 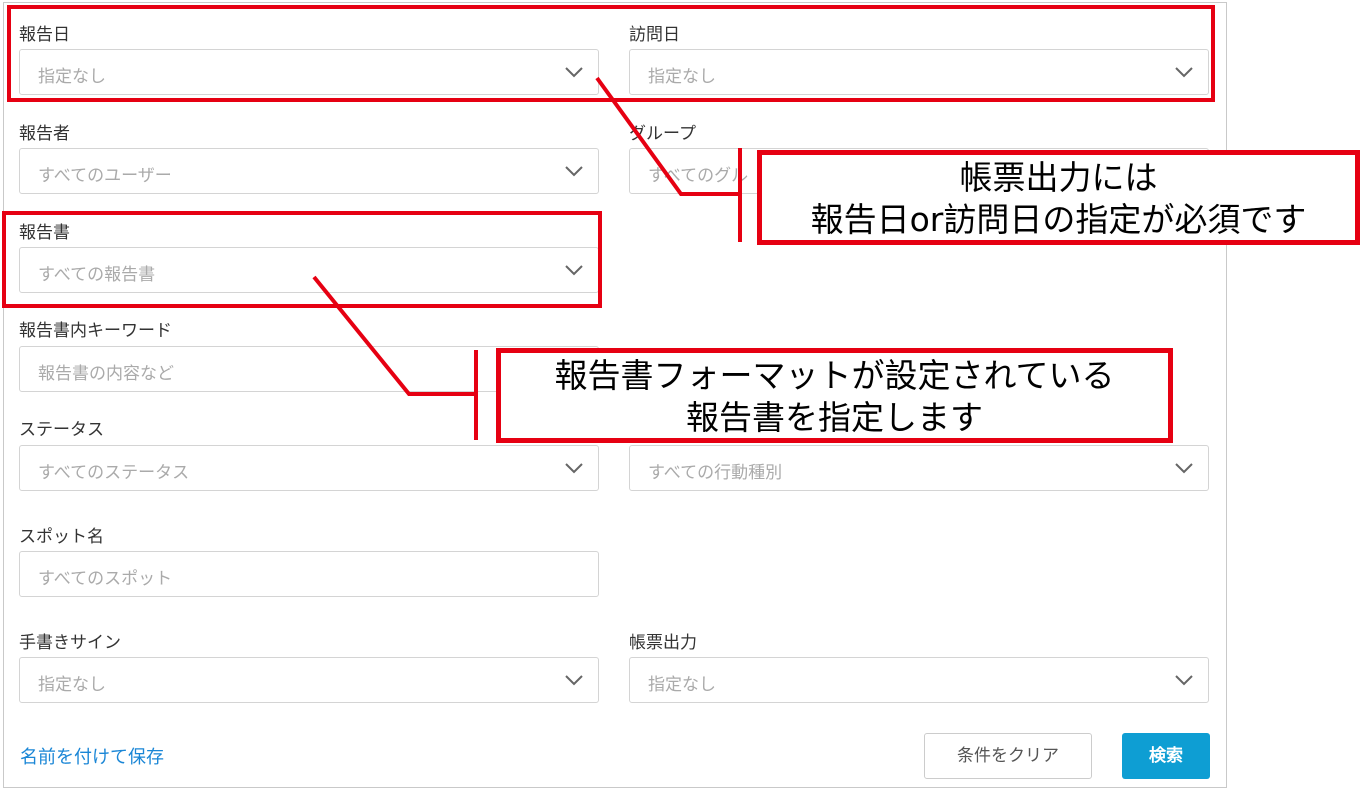 I want to click on signature-label: 手書きサイン, so click(x=70, y=643).